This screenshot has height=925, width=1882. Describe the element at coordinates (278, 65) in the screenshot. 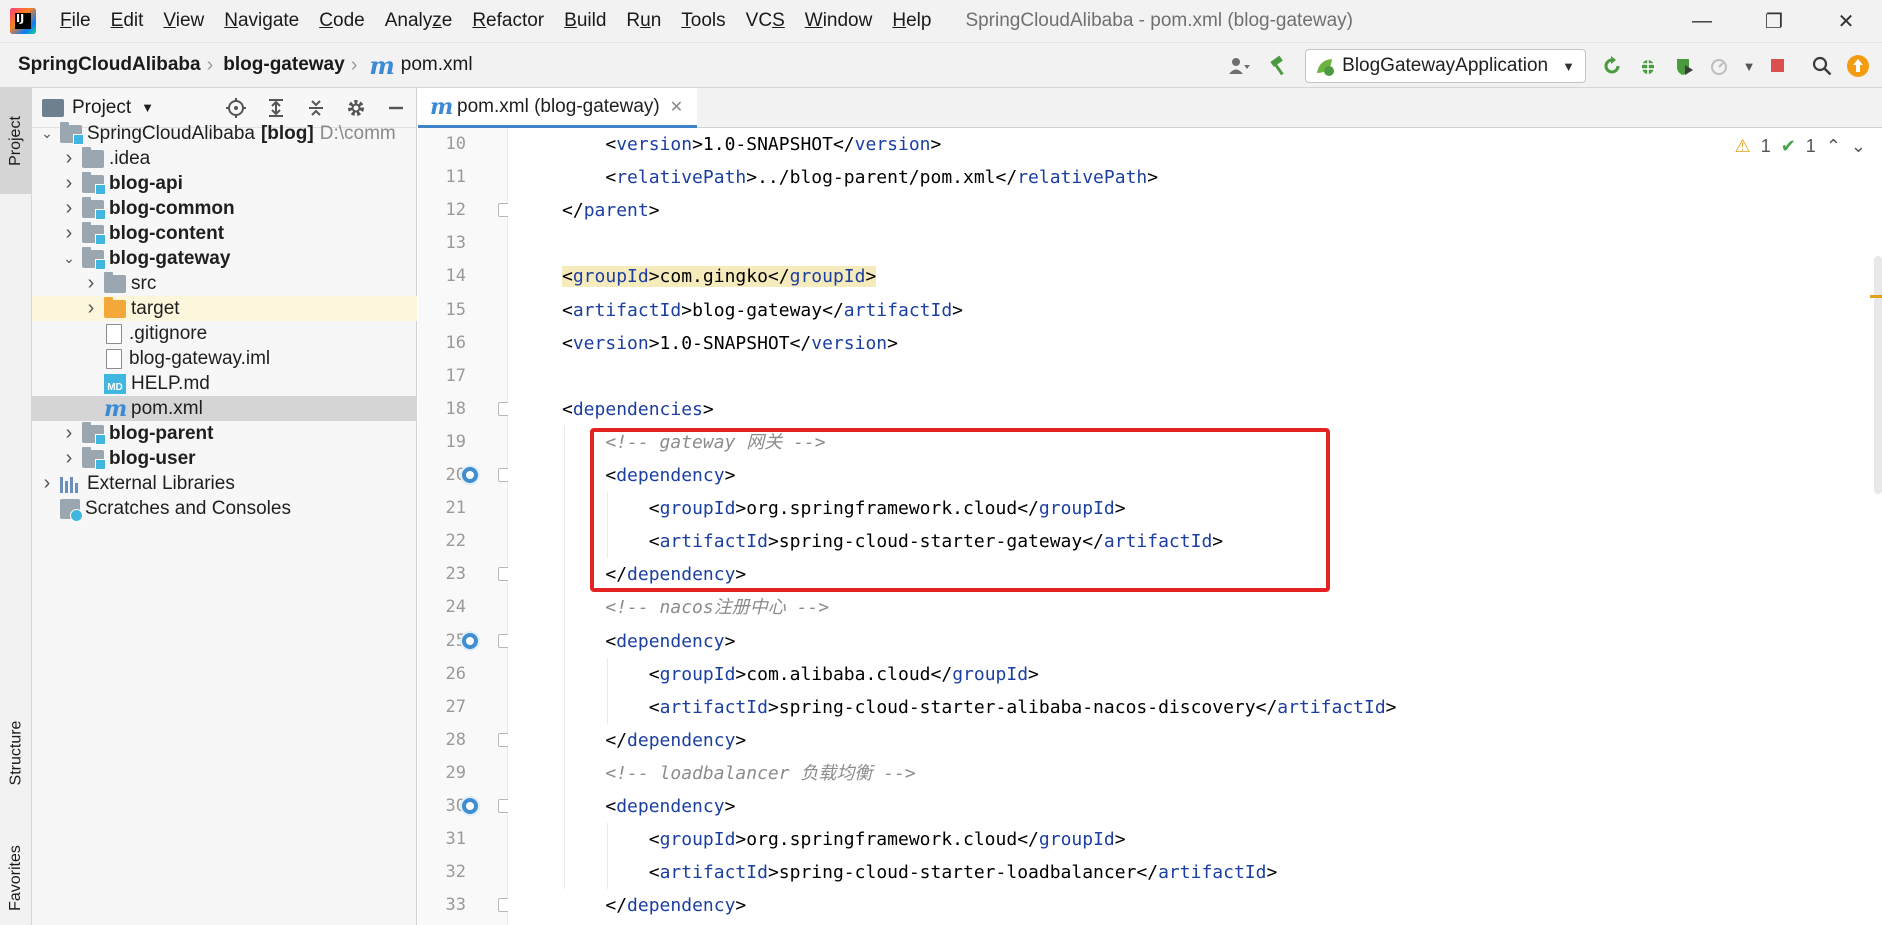

I see `breadcrumb-module: blog-gateway` at that location.